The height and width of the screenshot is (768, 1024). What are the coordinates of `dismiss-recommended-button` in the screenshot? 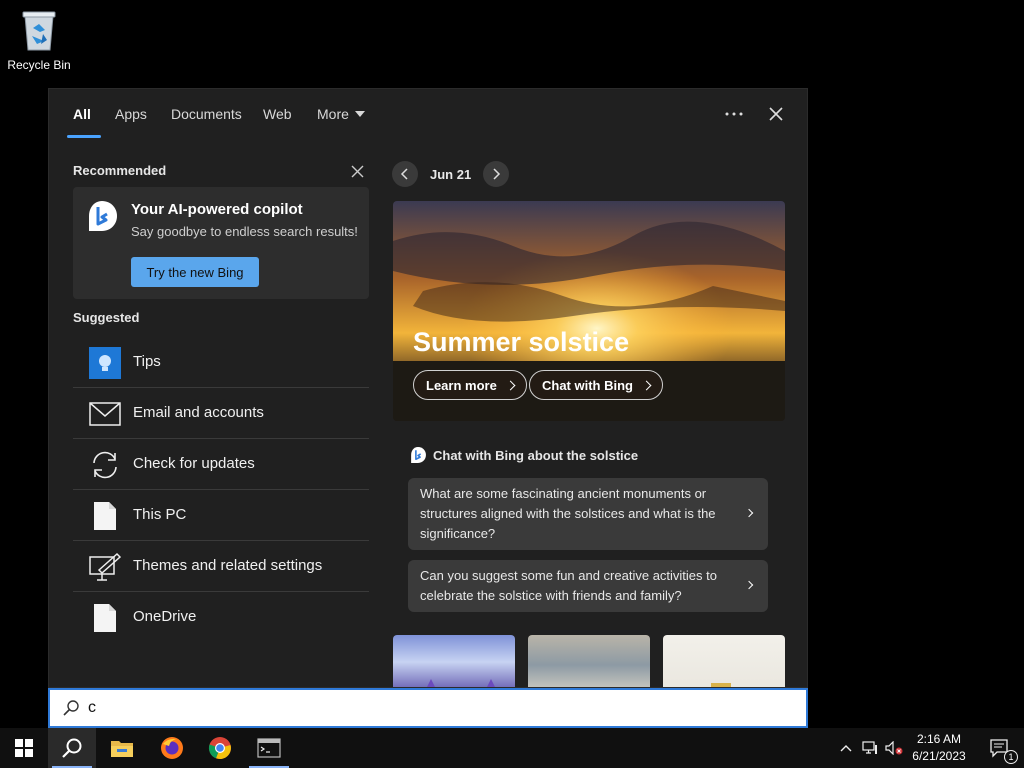 It's located at (357, 171).